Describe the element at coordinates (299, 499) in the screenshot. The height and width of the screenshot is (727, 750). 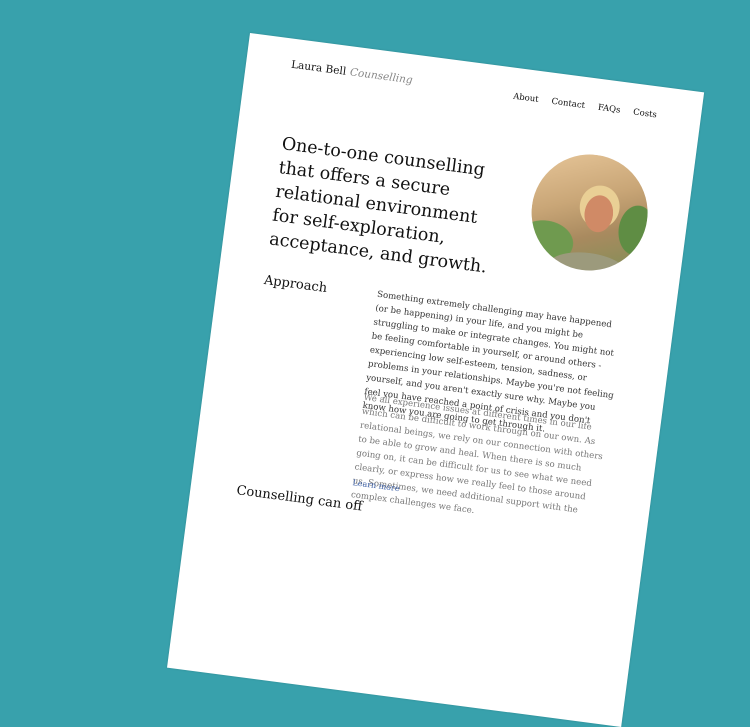
I see `counselling-heading: Counselling can off` at that location.